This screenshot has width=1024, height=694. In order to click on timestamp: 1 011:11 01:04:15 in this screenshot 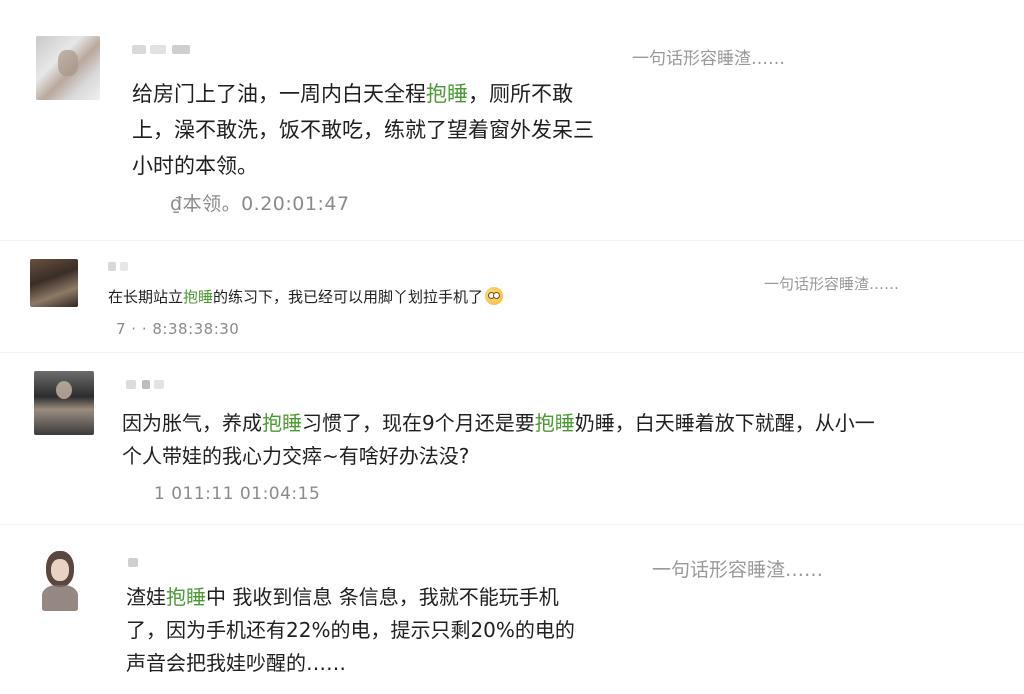, I will do `click(237, 494)`.